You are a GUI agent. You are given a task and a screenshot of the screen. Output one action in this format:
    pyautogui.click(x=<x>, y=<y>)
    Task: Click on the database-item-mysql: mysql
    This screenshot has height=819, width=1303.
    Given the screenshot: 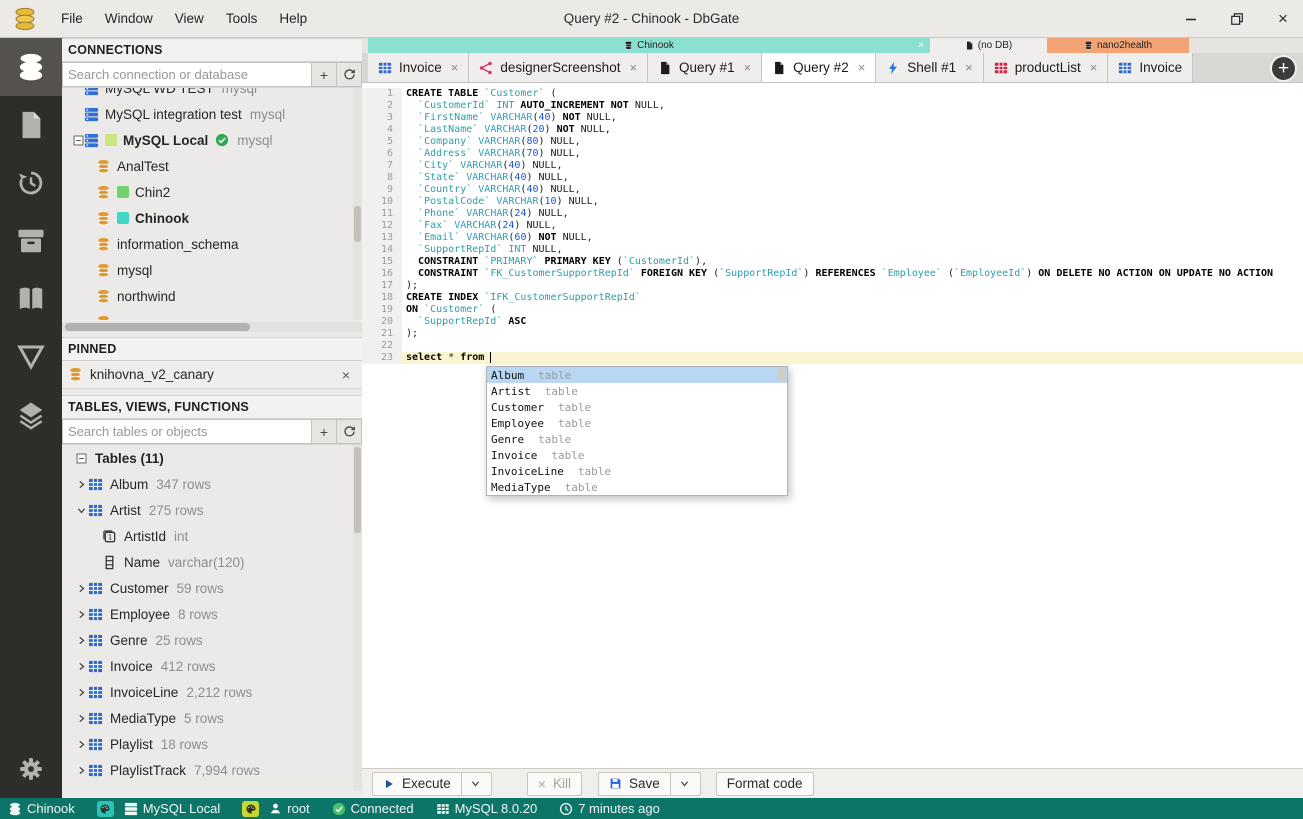 What is the action you would take?
    pyautogui.click(x=212, y=270)
    